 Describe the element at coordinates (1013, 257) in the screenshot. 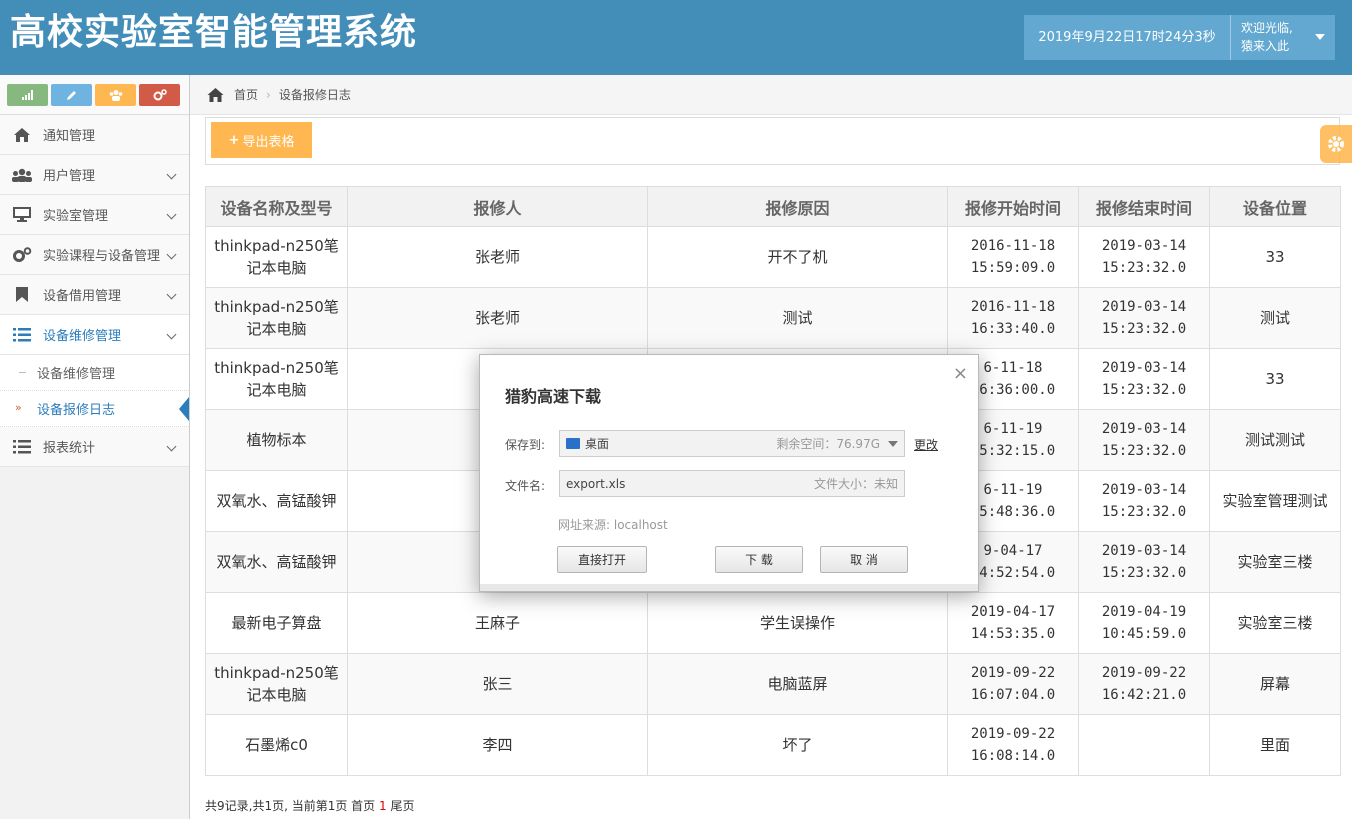

I see `table-cell: 2016-11-18 15:59:09.0` at that location.